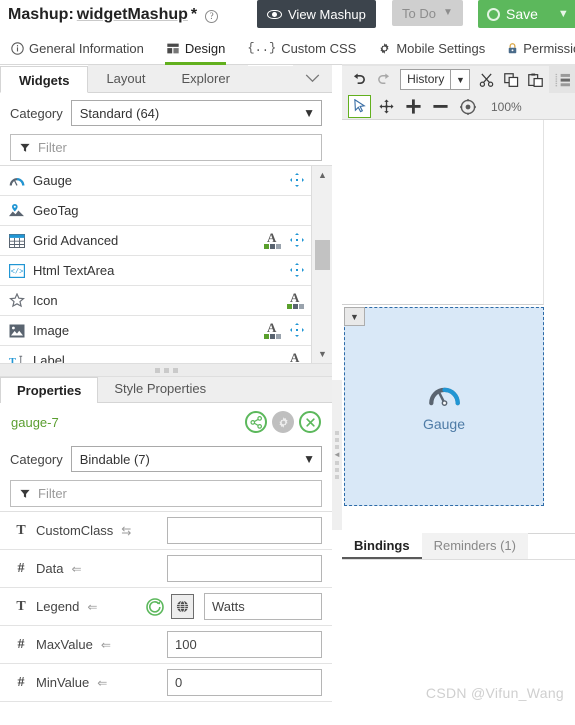 Image resolution: width=575 pixels, height=725 pixels. I want to click on bottom-panel-tabs: Bindings Reminders (1), so click(458, 546).